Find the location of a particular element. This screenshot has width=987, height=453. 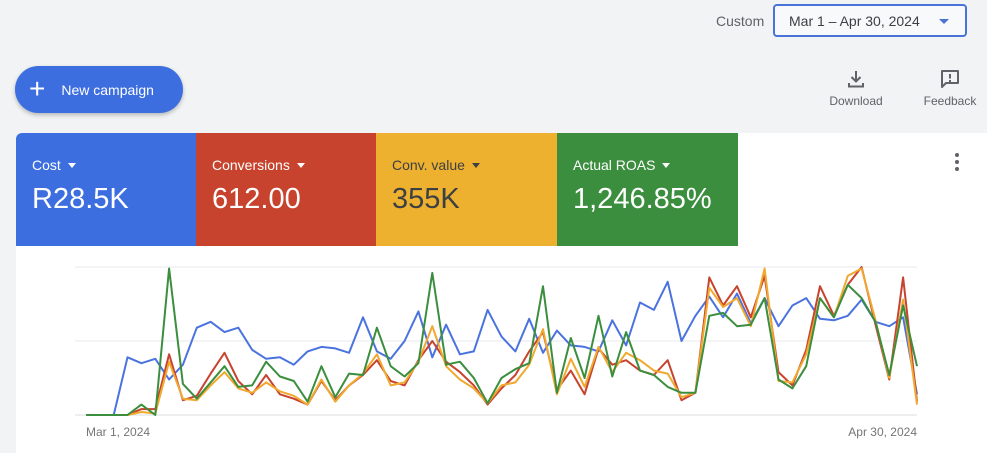

x-tick-label-start: Mar 1, 2024 is located at coordinates (118, 432).